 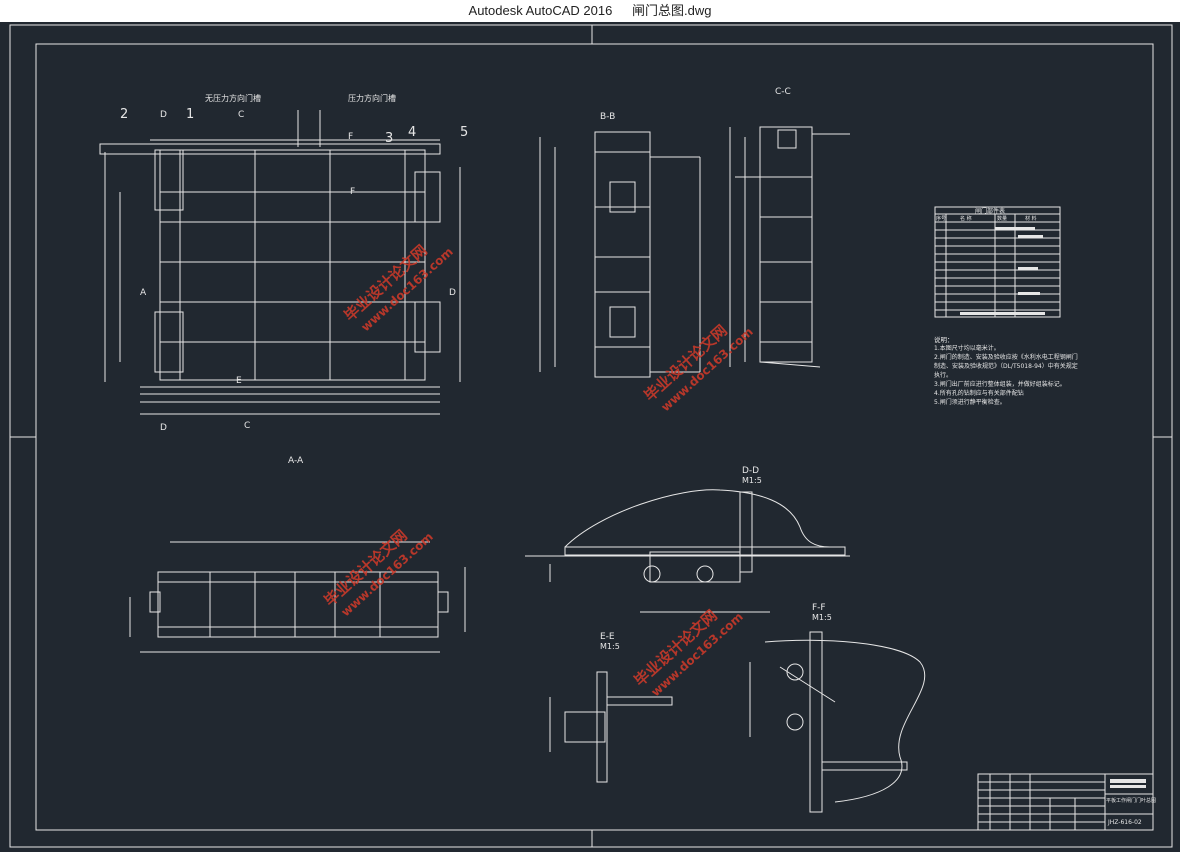 What do you see at coordinates (163, 115) in the screenshot?
I see `cut-mark-d-top: D` at bounding box center [163, 115].